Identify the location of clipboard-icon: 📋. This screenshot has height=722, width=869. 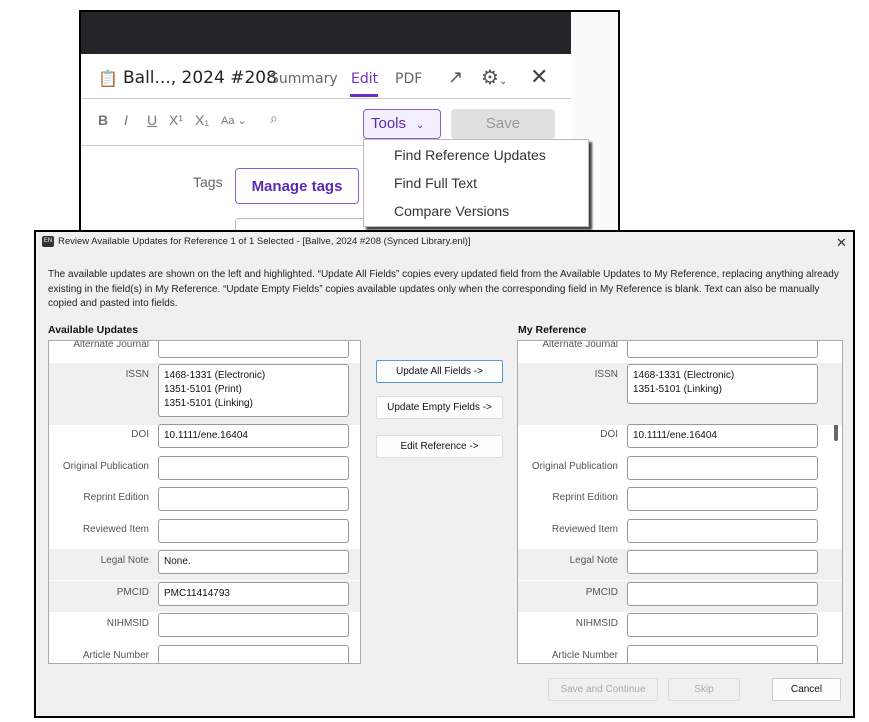
(108, 78).